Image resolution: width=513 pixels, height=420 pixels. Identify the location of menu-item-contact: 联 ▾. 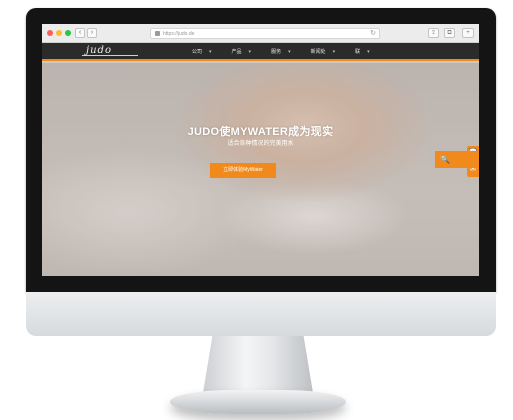
(362, 51).